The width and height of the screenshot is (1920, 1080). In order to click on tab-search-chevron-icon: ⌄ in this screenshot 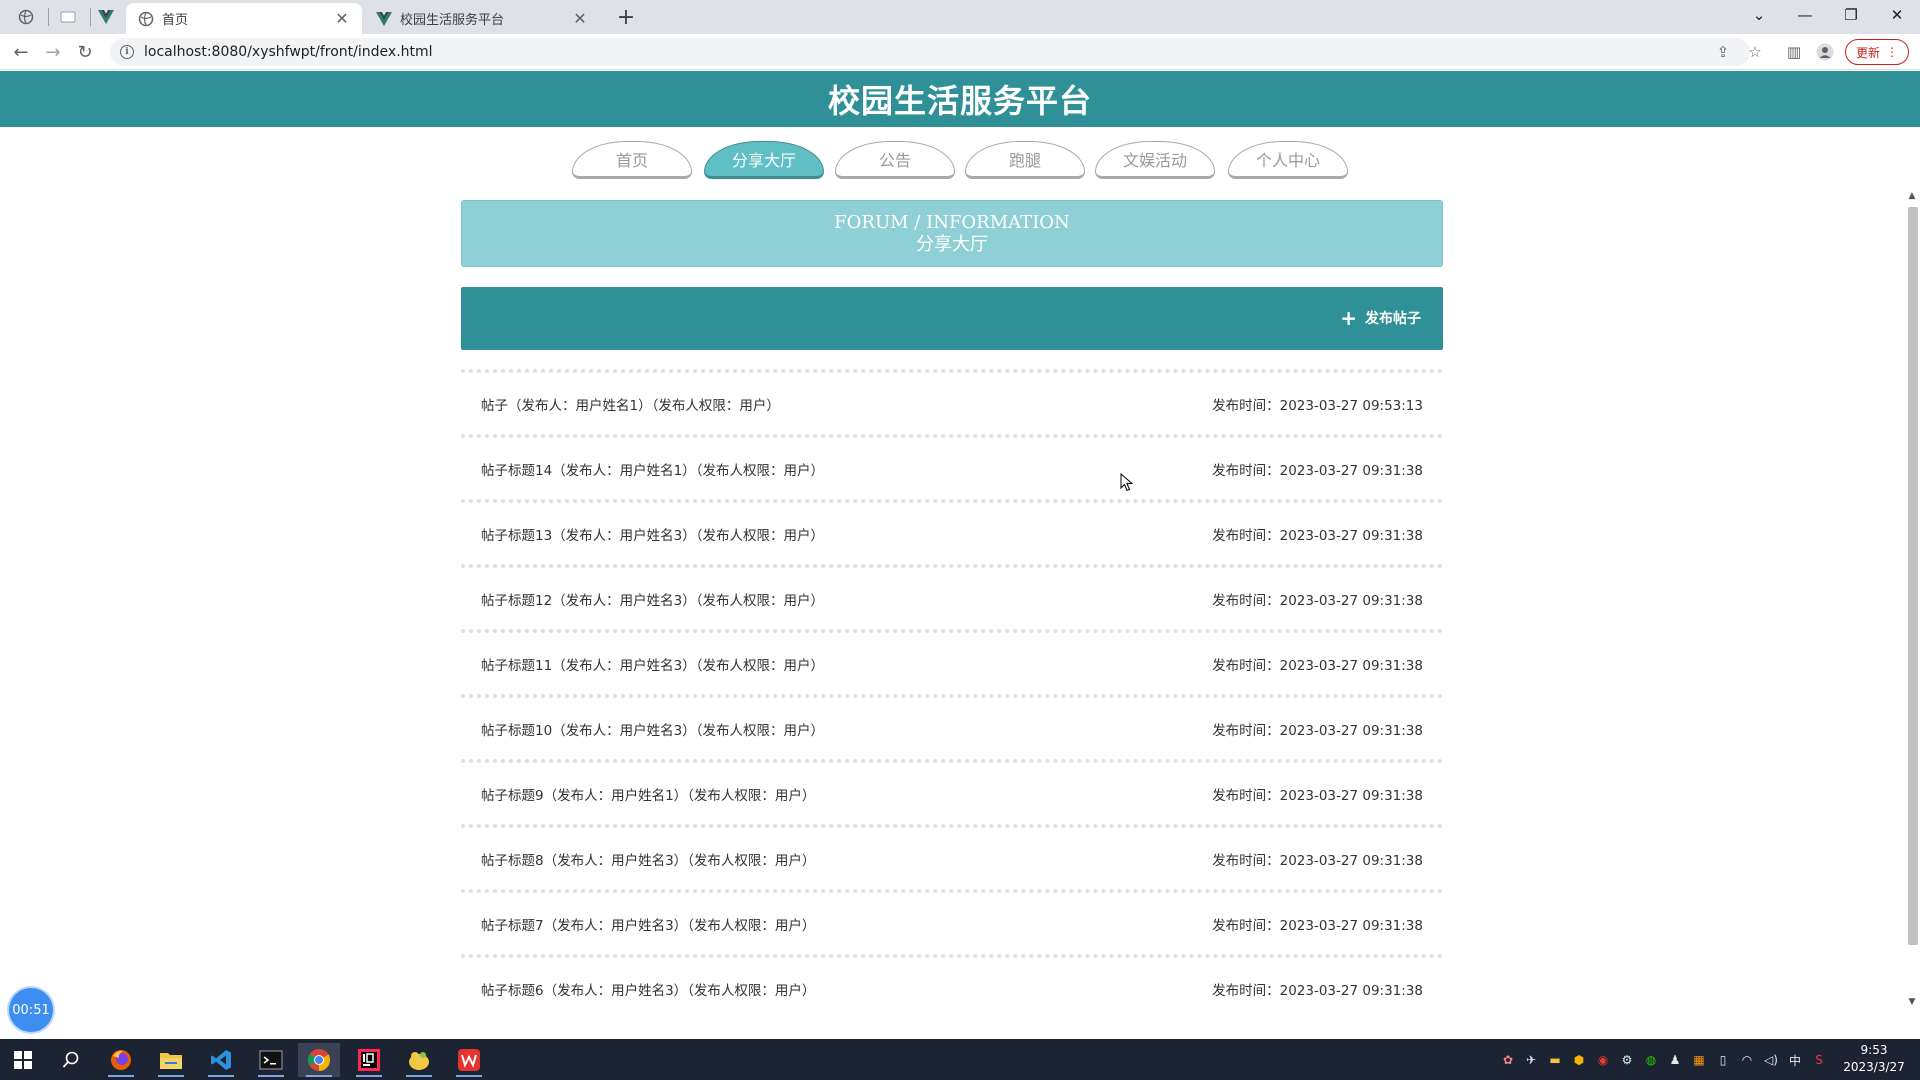, I will do `click(1759, 15)`.